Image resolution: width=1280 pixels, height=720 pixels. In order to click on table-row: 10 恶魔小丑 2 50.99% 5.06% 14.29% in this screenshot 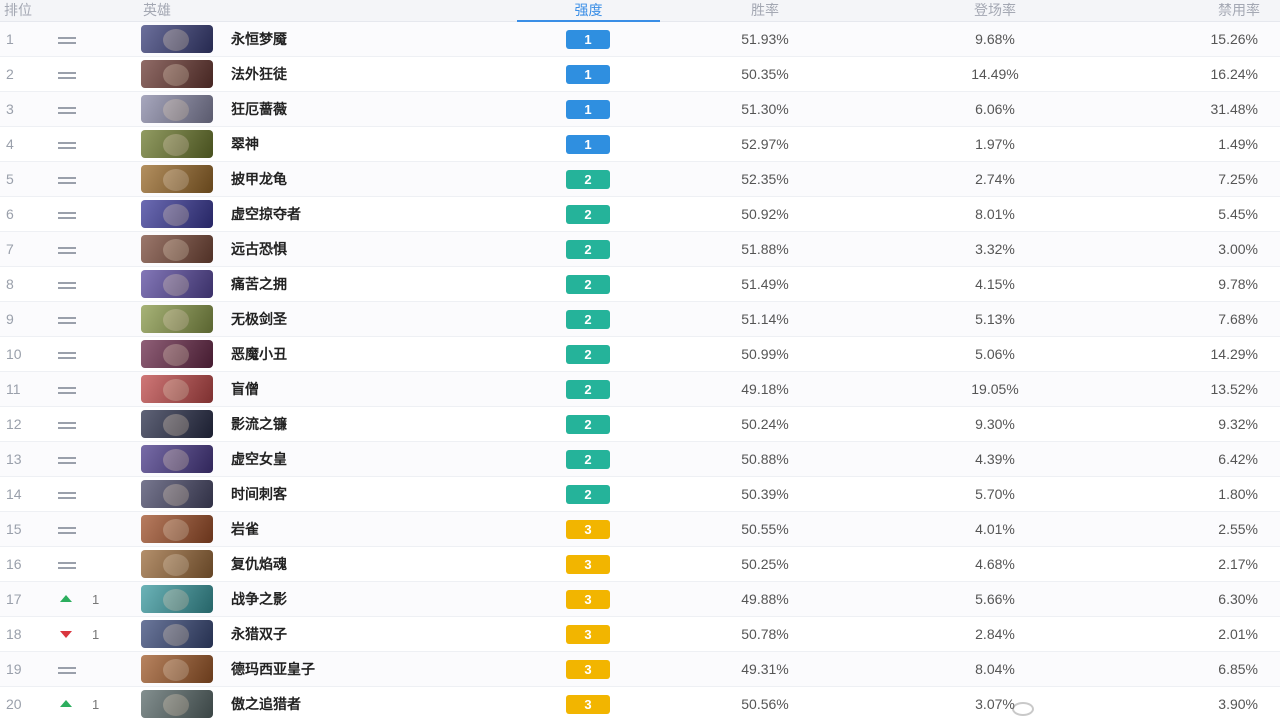, I will do `click(640, 354)`.